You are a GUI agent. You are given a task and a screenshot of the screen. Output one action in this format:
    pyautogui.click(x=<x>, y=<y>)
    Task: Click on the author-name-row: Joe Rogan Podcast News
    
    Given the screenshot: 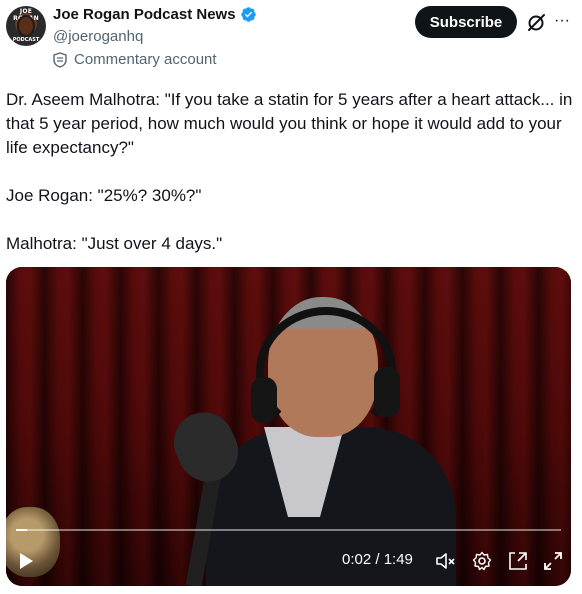 What is the action you would take?
    pyautogui.click(x=155, y=14)
    